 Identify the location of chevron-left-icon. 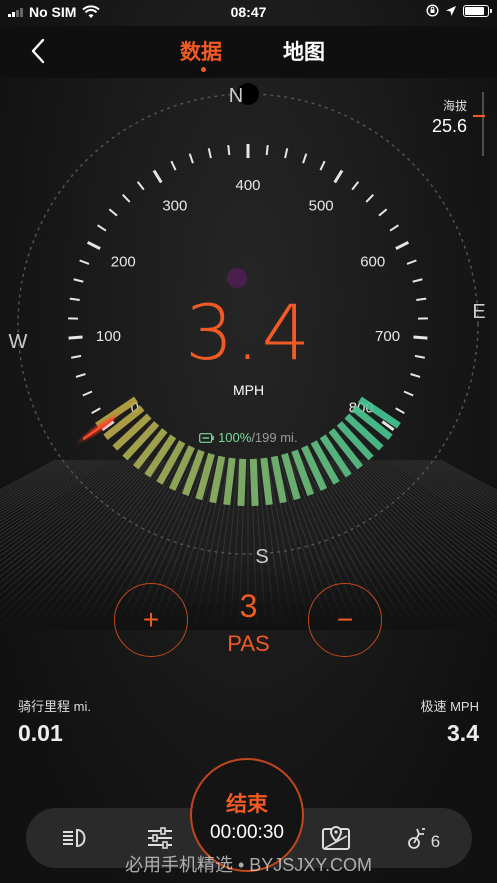
(38, 51).